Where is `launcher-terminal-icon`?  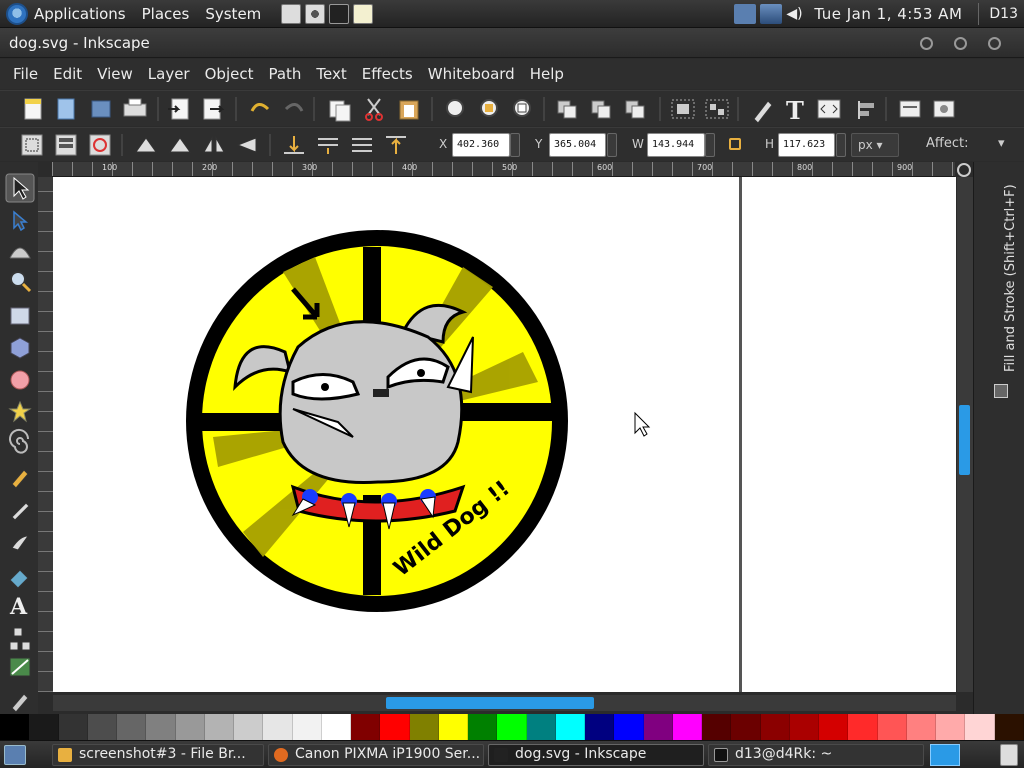 launcher-terminal-icon is located at coordinates (291, 13).